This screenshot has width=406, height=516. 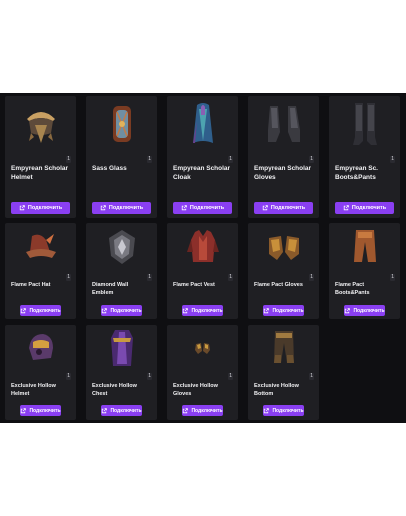 What do you see at coordinates (278, 285) in the screenshot?
I see `item-name: Flame Pact Gloves` at bounding box center [278, 285].